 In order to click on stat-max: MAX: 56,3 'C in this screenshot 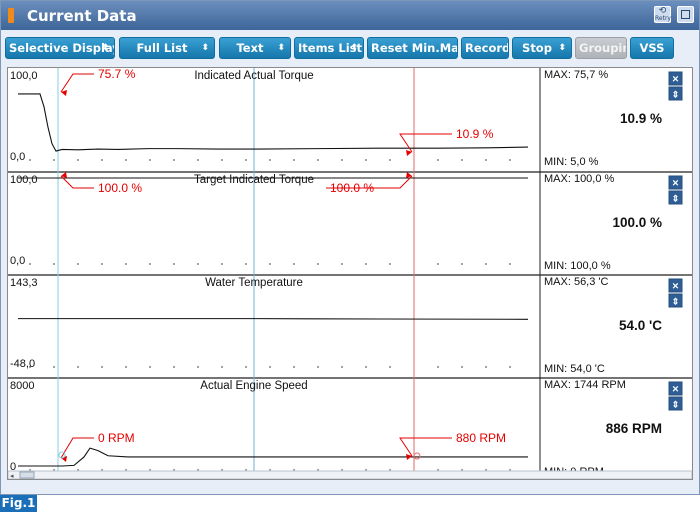, I will do `click(576, 282)`.